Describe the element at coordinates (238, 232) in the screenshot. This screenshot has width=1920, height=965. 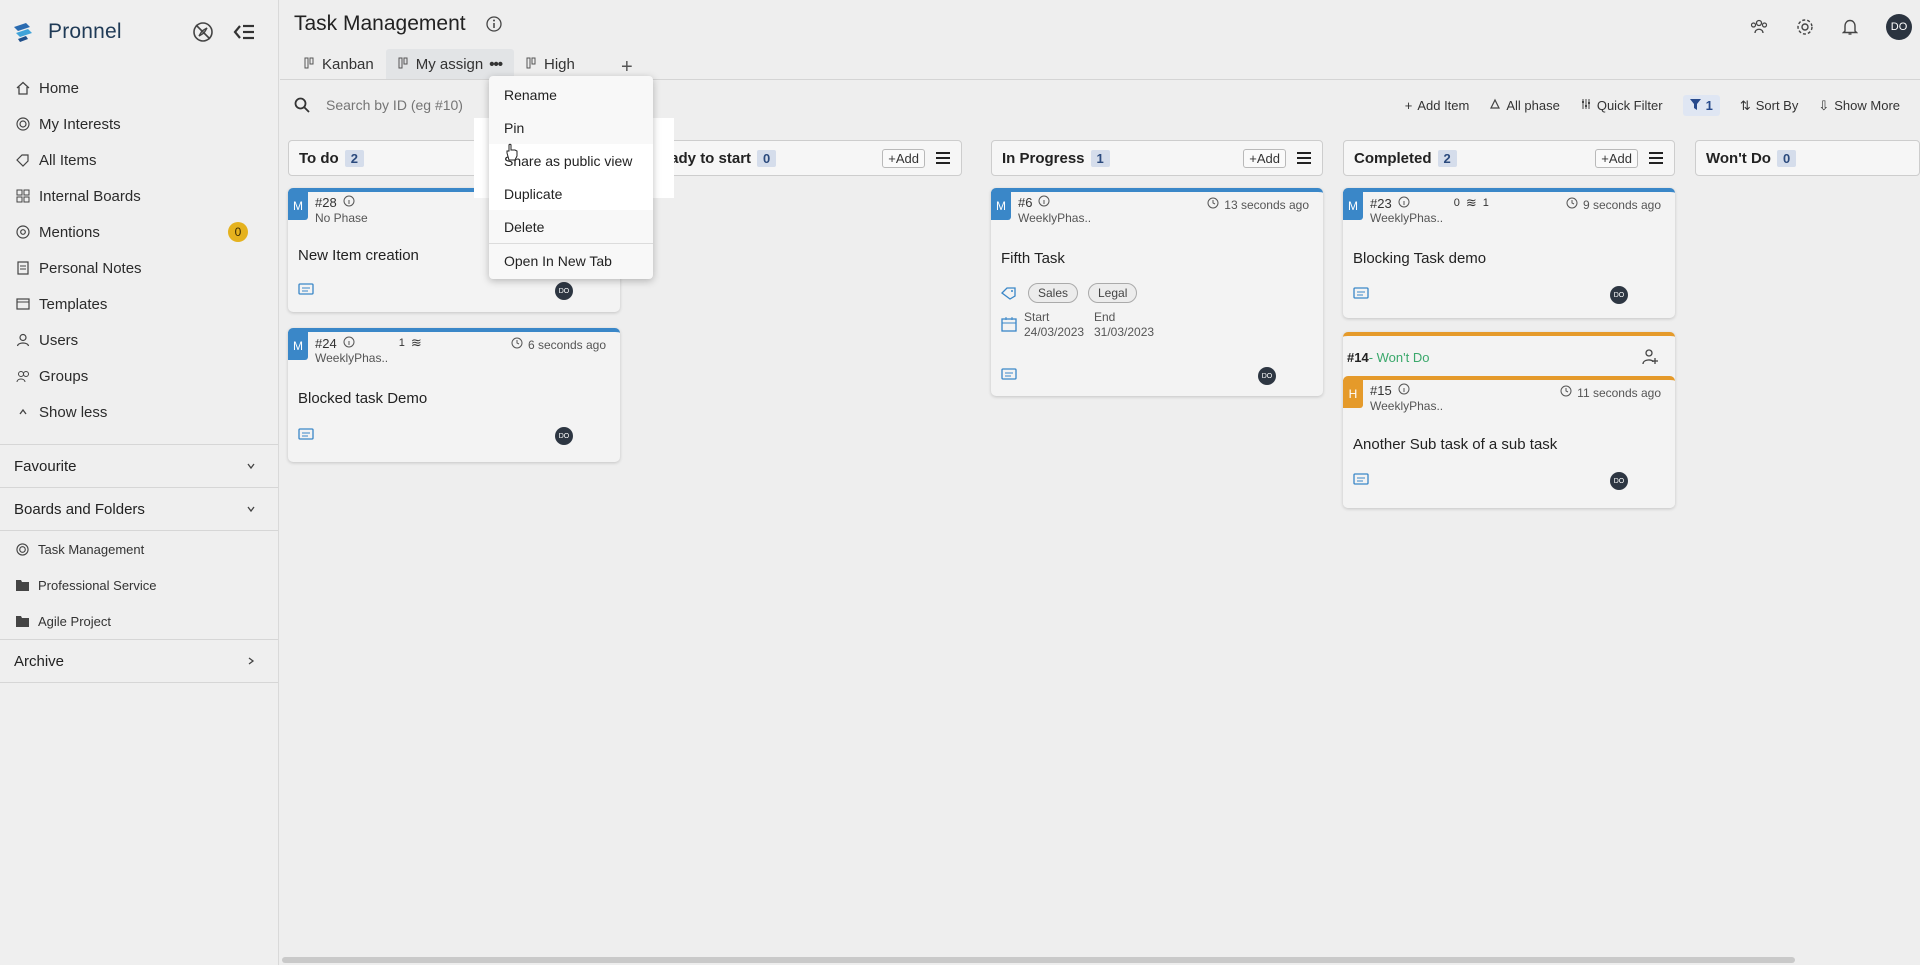
I see `mentions-count-badge: 0` at that location.